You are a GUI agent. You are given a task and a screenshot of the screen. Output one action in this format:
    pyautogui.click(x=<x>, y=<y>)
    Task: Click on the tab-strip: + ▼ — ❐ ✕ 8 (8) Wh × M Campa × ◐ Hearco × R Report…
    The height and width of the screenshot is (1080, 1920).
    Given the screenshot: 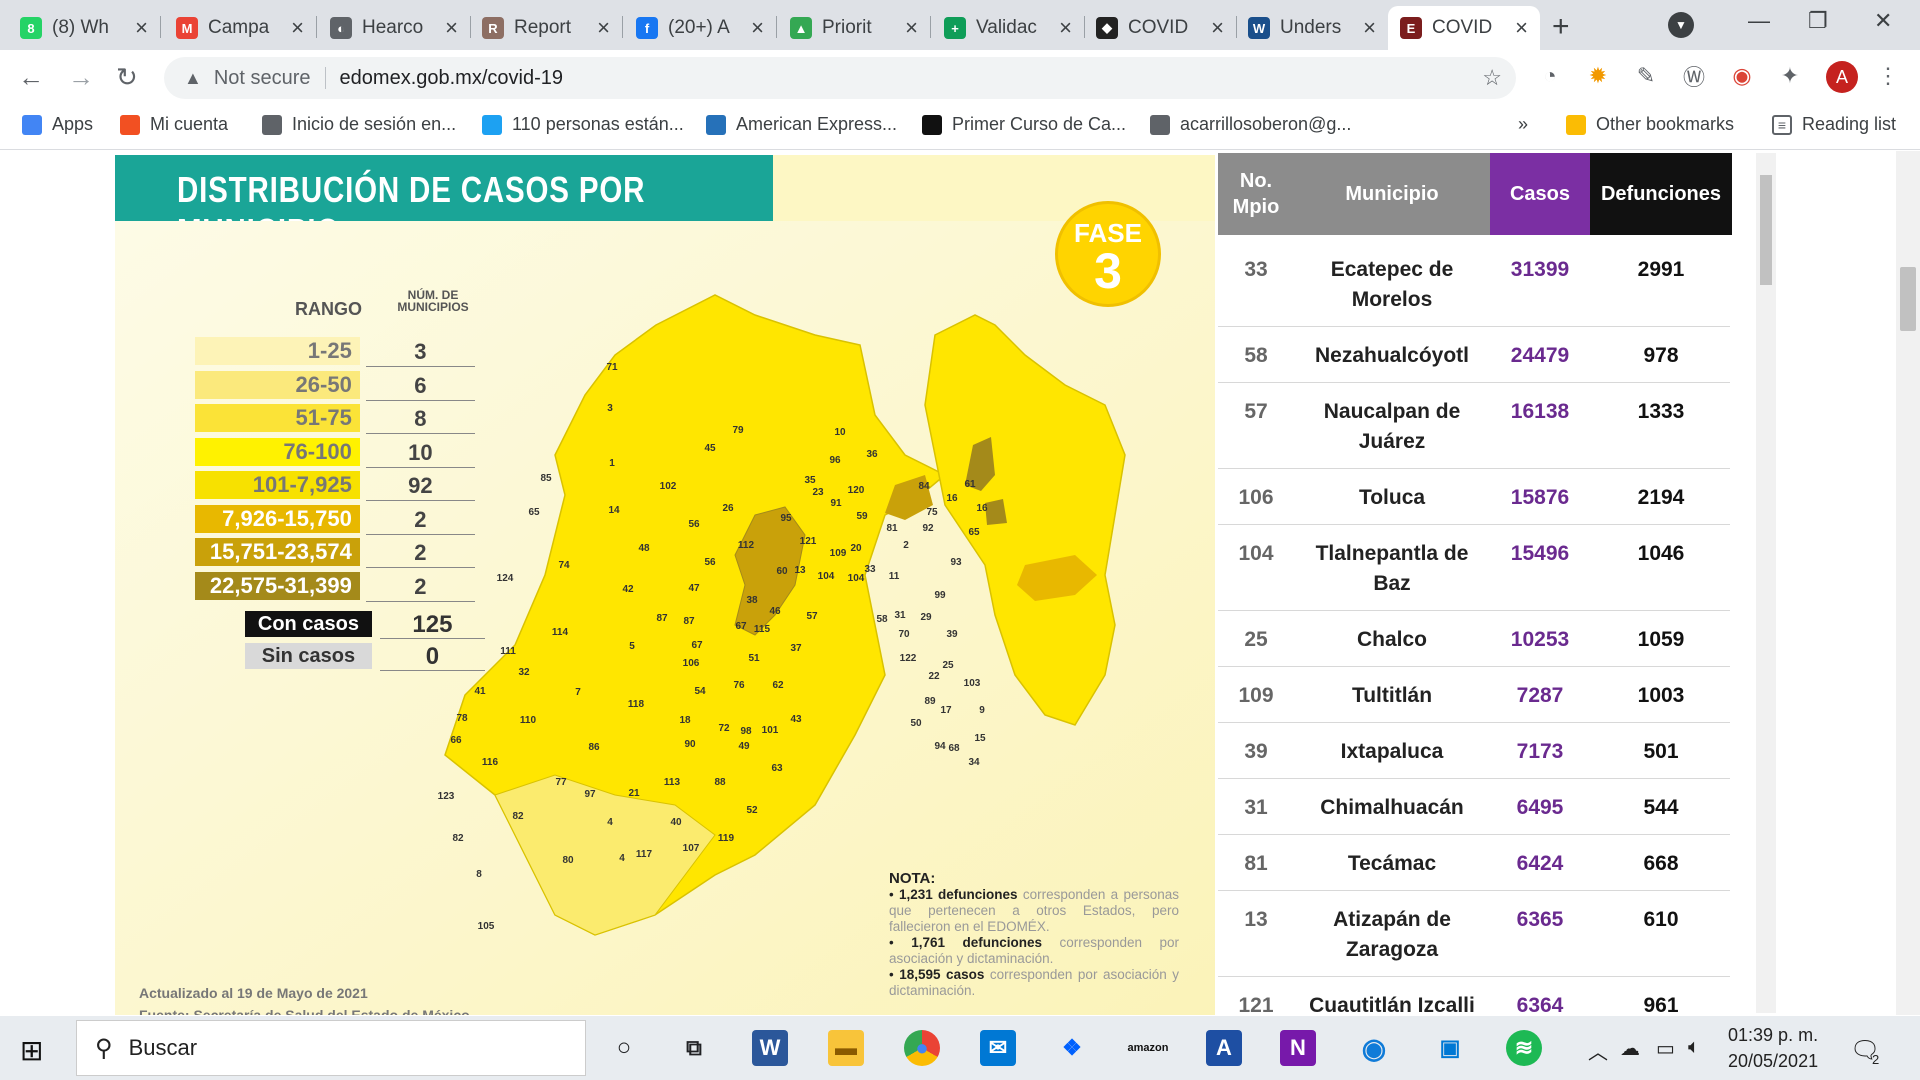 What is the action you would take?
    pyautogui.click(x=960, y=25)
    